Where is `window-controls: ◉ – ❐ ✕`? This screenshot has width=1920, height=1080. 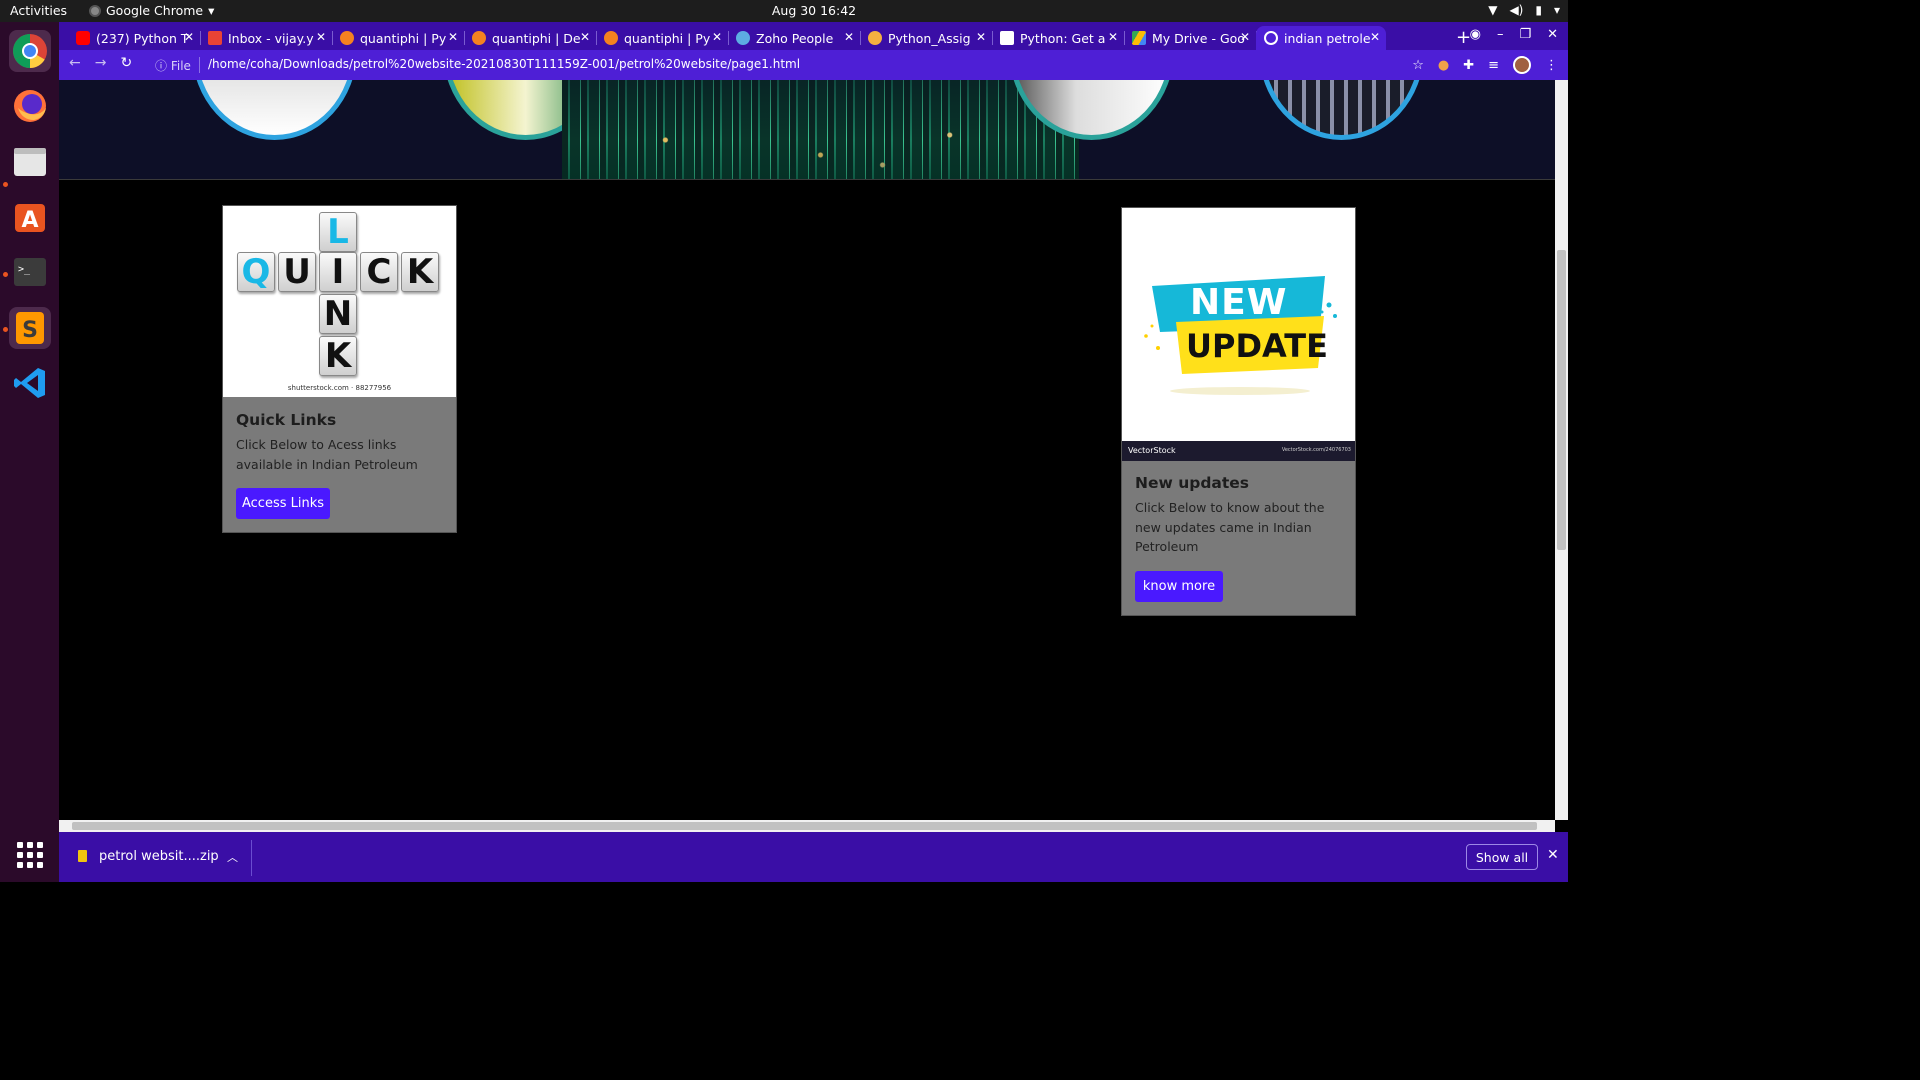
window-controls: ◉ – ❐ ✕ is located at coordinates (1514, 34).